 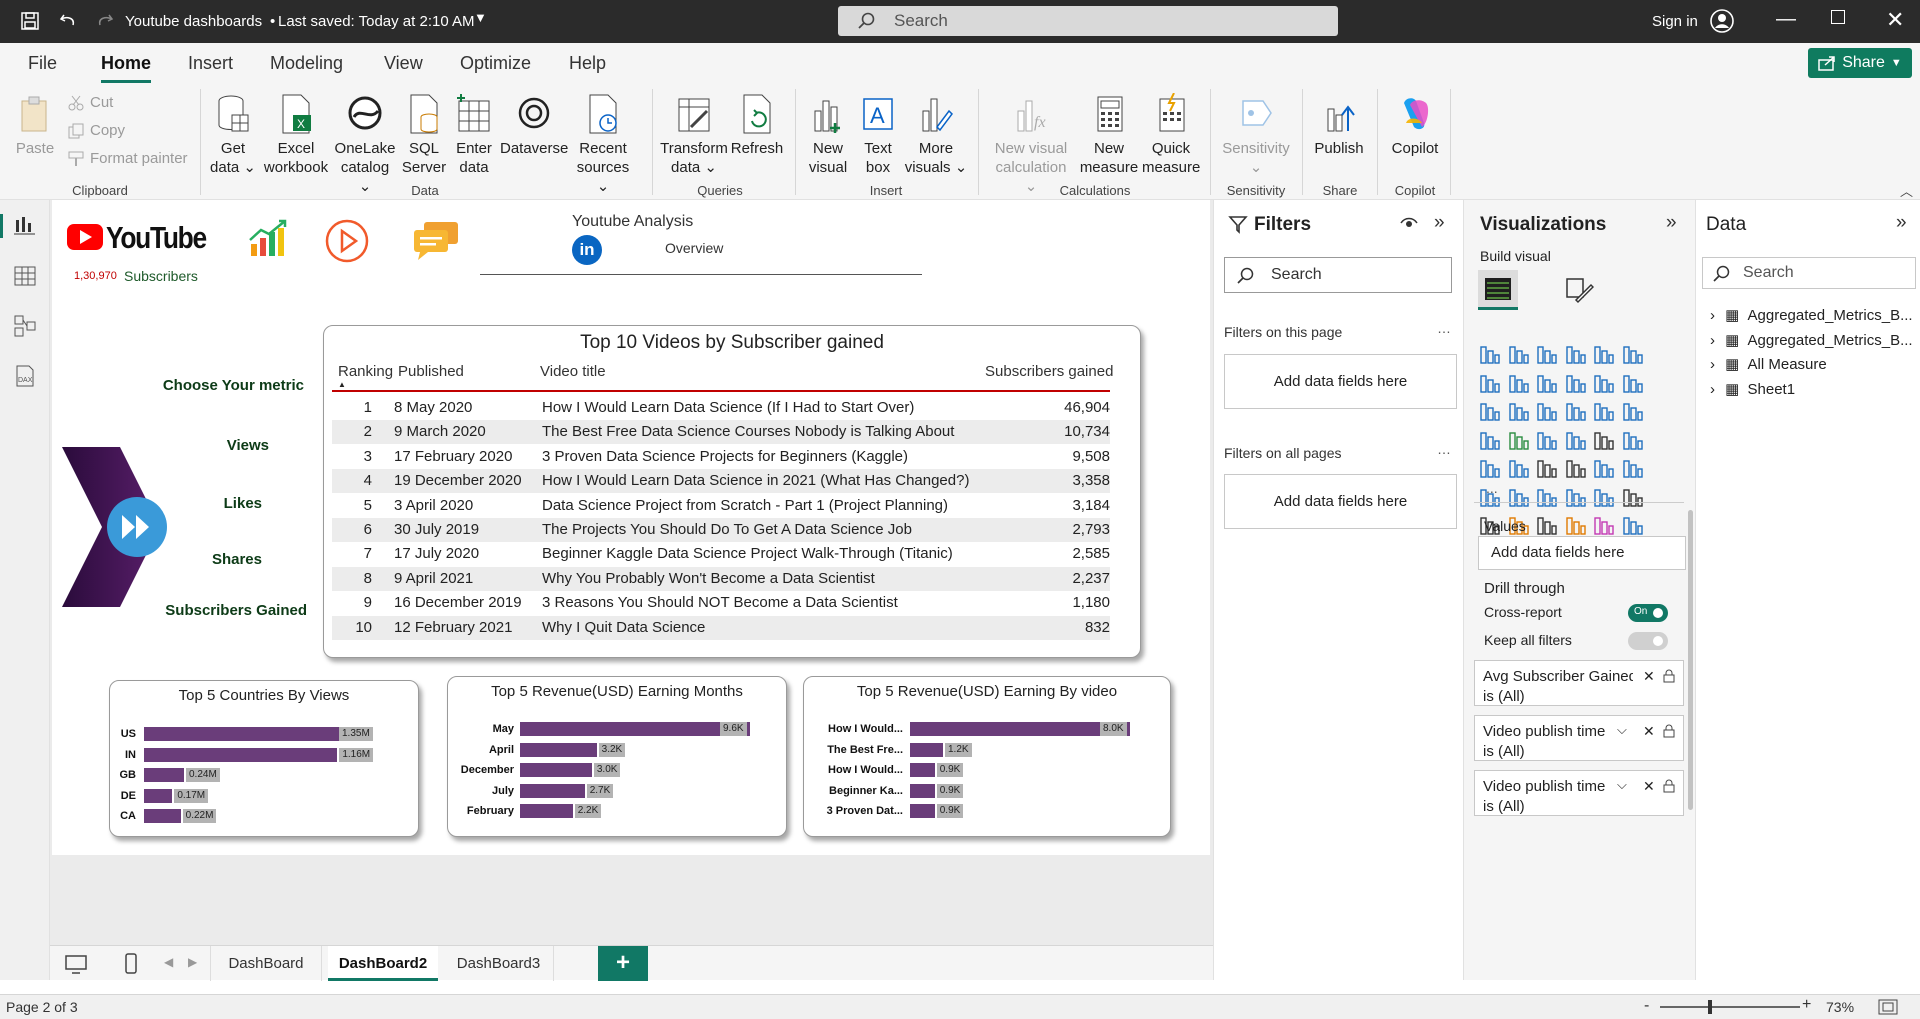 I want to click on tab-insert: Insert, so click(x=210, y=63).